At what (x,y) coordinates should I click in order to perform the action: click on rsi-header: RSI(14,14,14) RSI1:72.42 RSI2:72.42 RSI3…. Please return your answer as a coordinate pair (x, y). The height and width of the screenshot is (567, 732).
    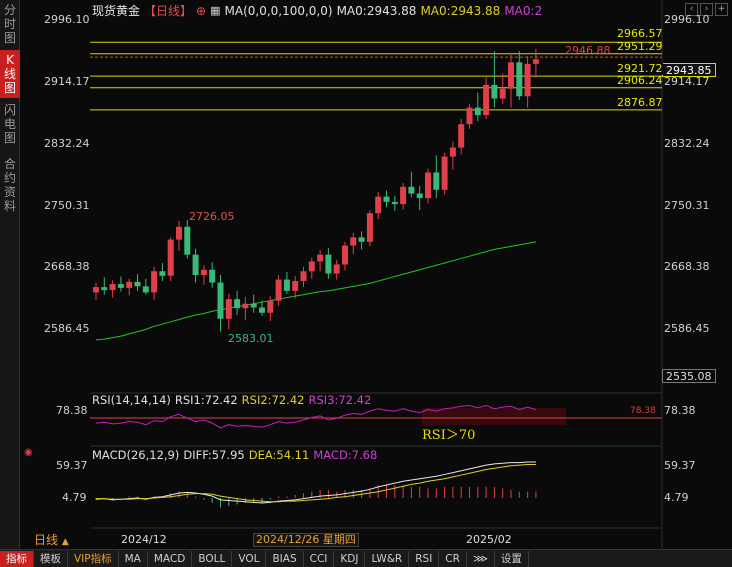
    Looking at the image, I should click on (231, 400).